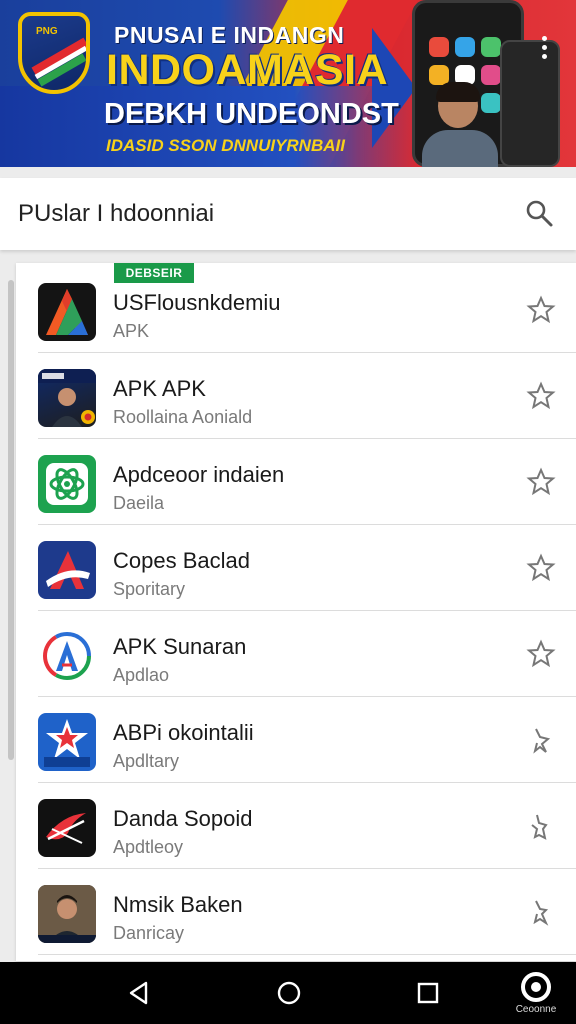 Image resolution: width=576 pixels, height=1024 pixels. What do you see at coordinates (148, 847) in the screenshot?
I see `item-subtitle: Apdtleoy` at bounding box center [148, 847].